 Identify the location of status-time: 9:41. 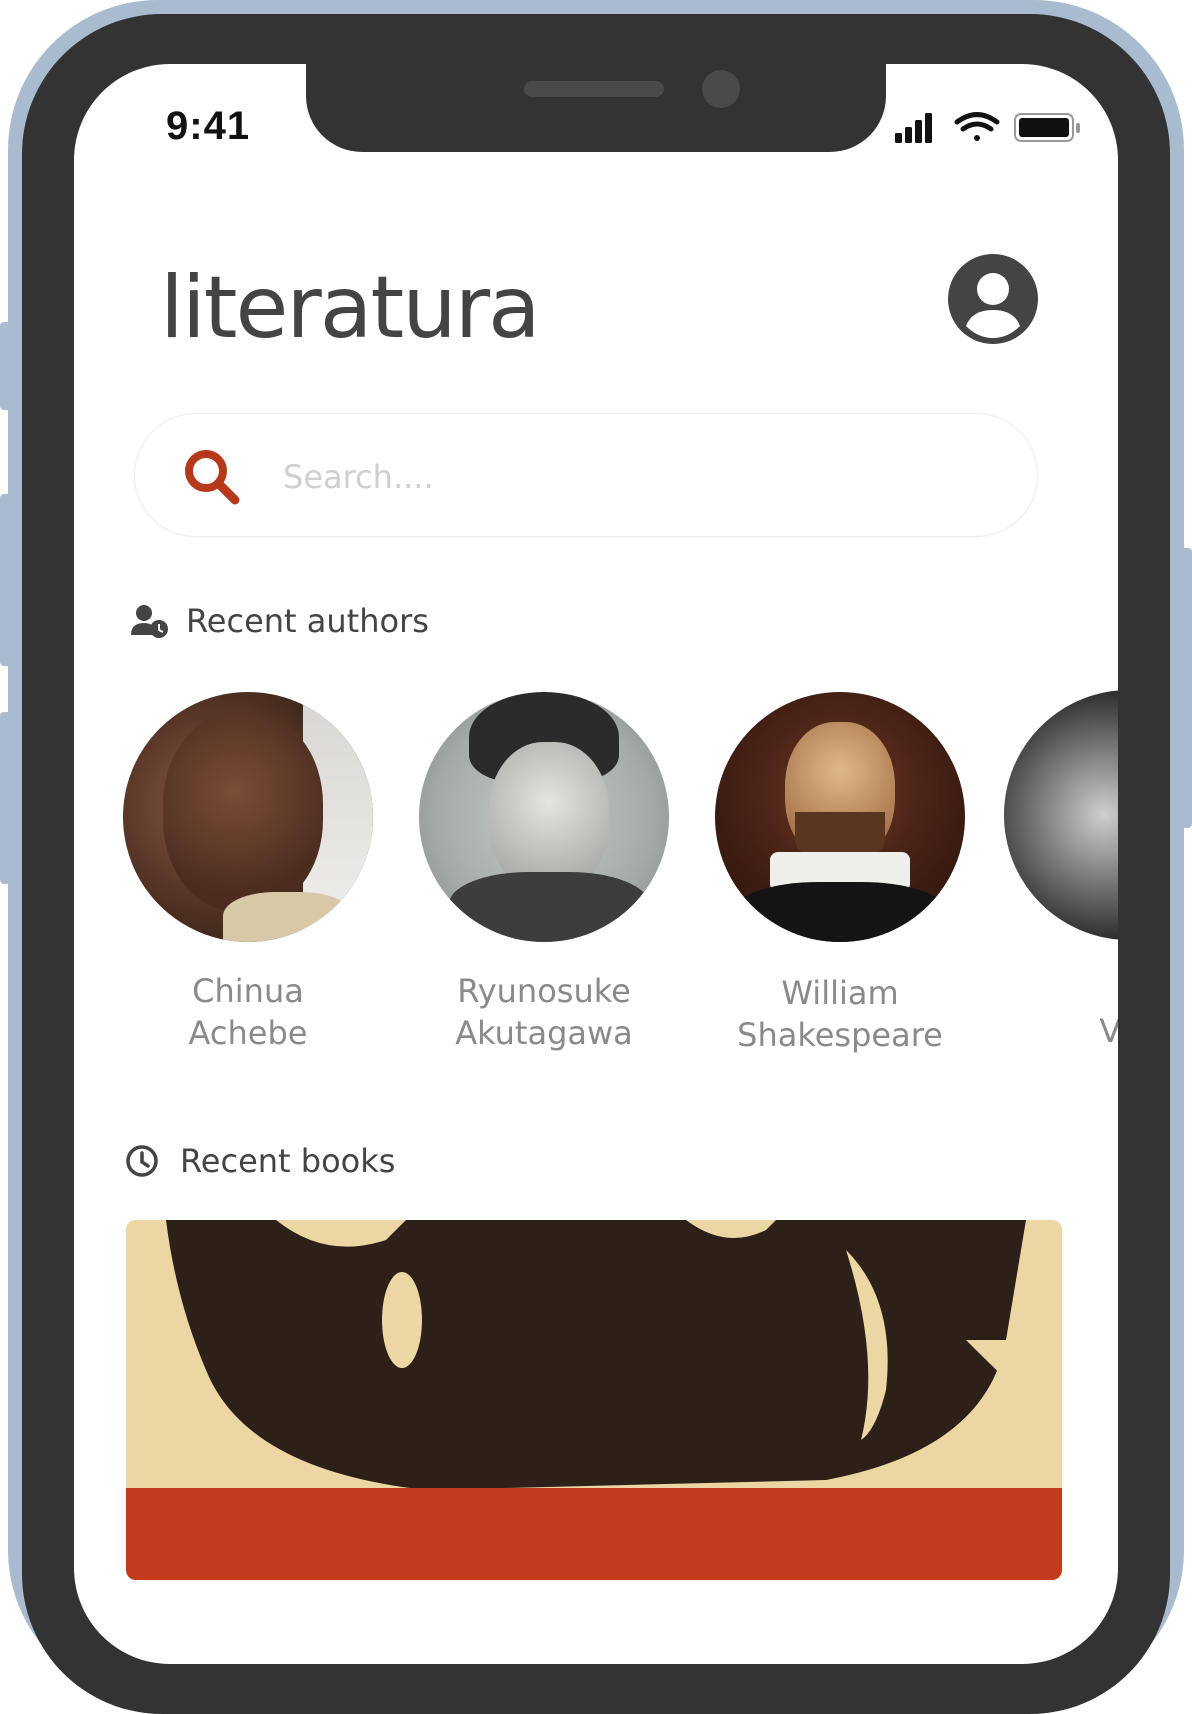
(208, 126).